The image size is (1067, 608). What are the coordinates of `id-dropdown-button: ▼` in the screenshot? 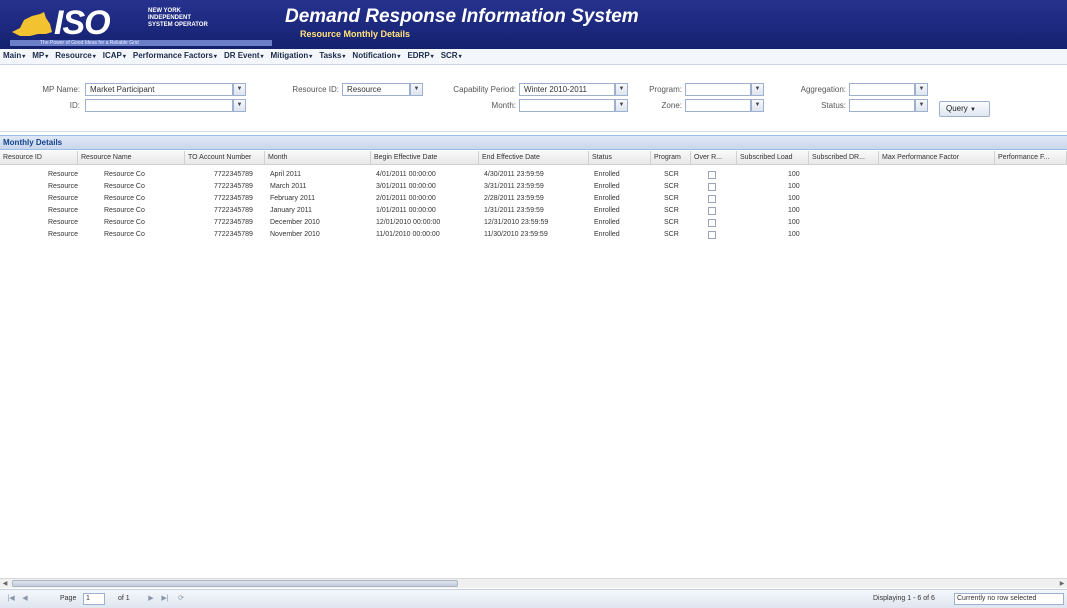 It's located at (239, 105).